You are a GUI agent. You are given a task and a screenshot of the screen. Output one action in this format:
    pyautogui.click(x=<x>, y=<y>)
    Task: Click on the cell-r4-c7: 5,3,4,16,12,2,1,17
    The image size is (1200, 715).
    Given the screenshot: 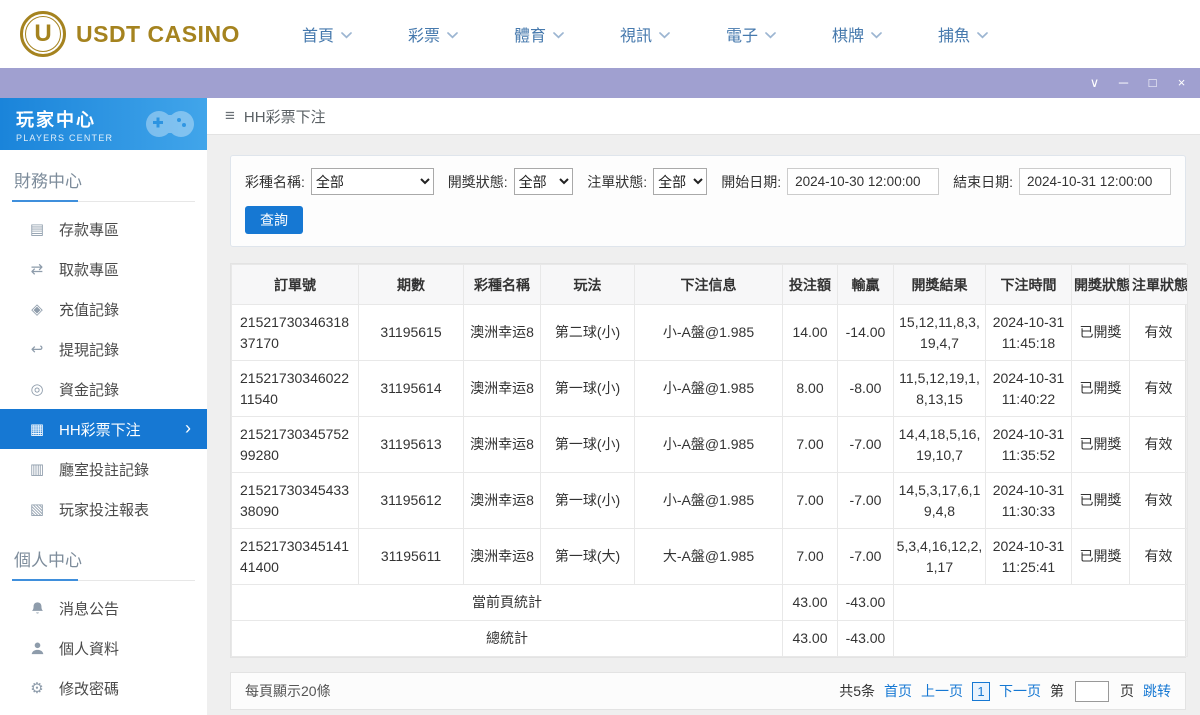 What is the action you would take?
    pyautogui.click(x=939, y=556)
    